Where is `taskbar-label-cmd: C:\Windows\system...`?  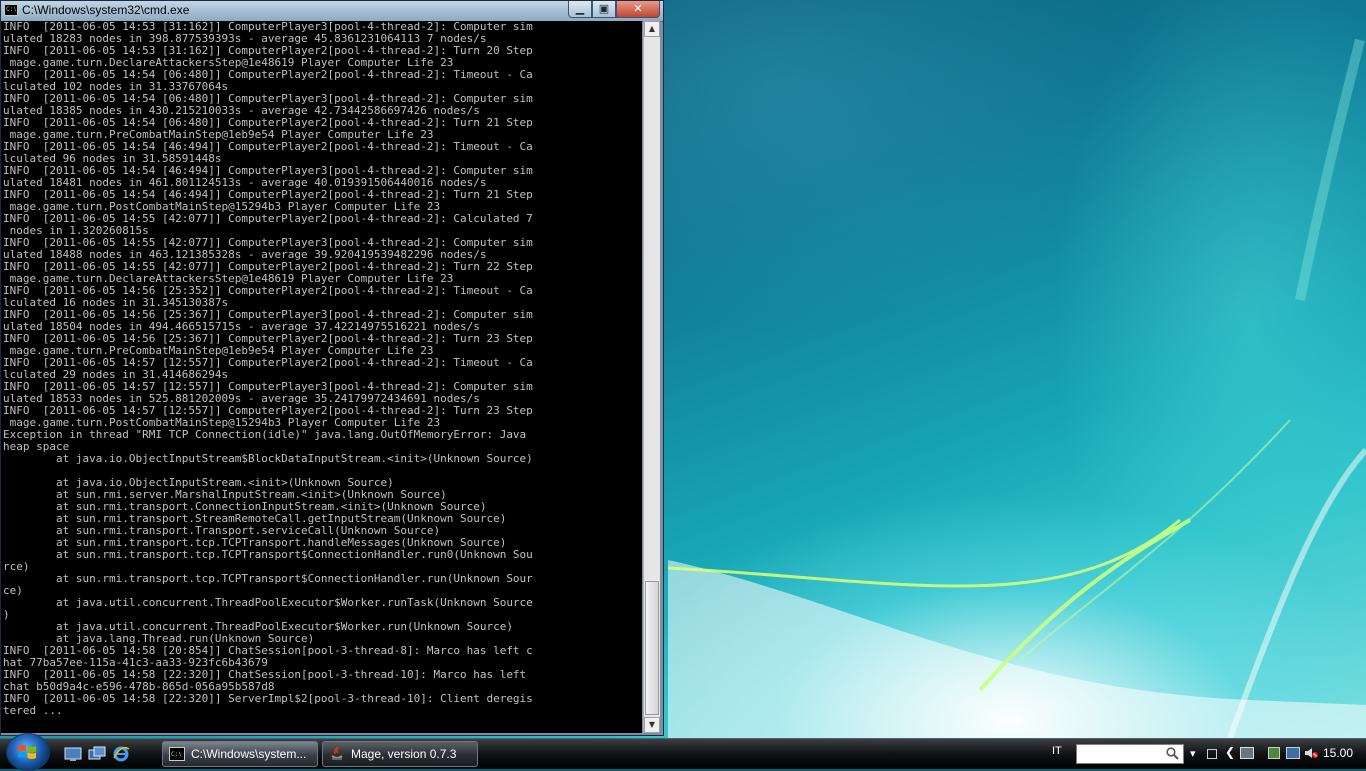
taskbar-label-cmd: C:\Windows\system... is located at coordinates (249, 754).